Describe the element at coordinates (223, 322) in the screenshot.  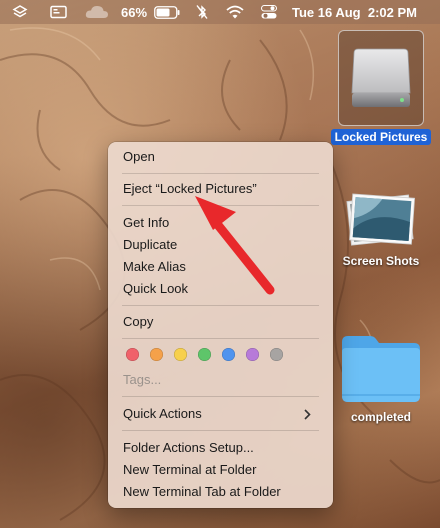
I see `menu-item-copy: Copy` at that location.